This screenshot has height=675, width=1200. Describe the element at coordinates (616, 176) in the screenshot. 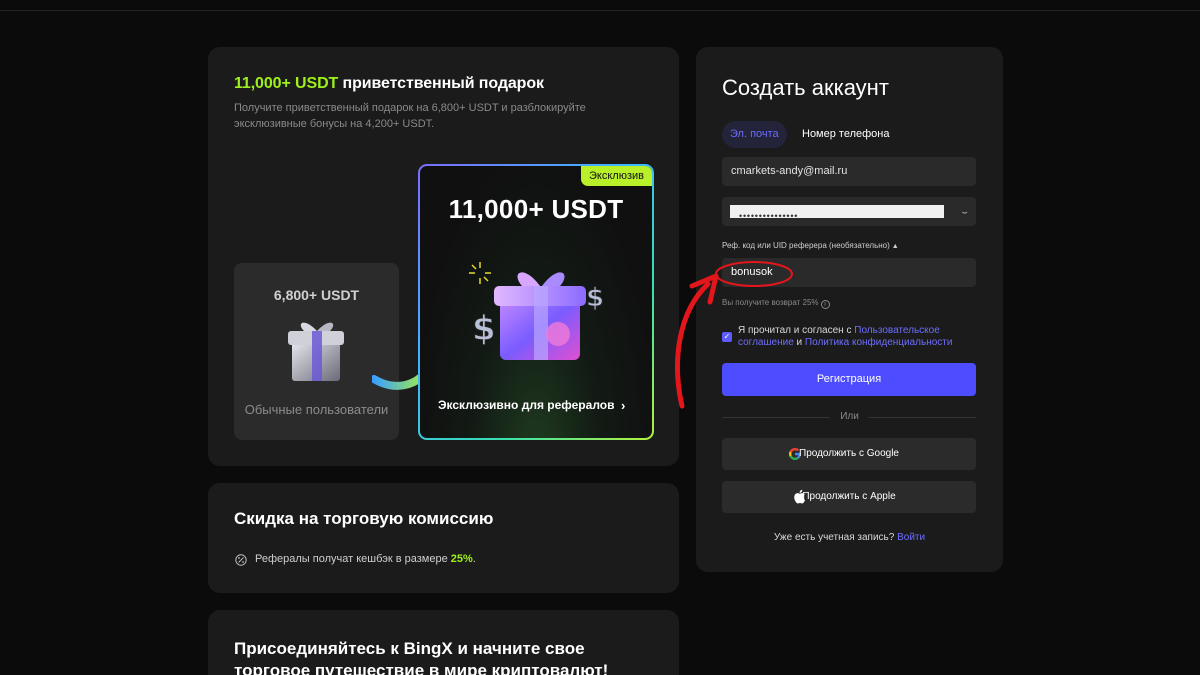

I see `exclusive-badge: Эксклюзив` at that location.